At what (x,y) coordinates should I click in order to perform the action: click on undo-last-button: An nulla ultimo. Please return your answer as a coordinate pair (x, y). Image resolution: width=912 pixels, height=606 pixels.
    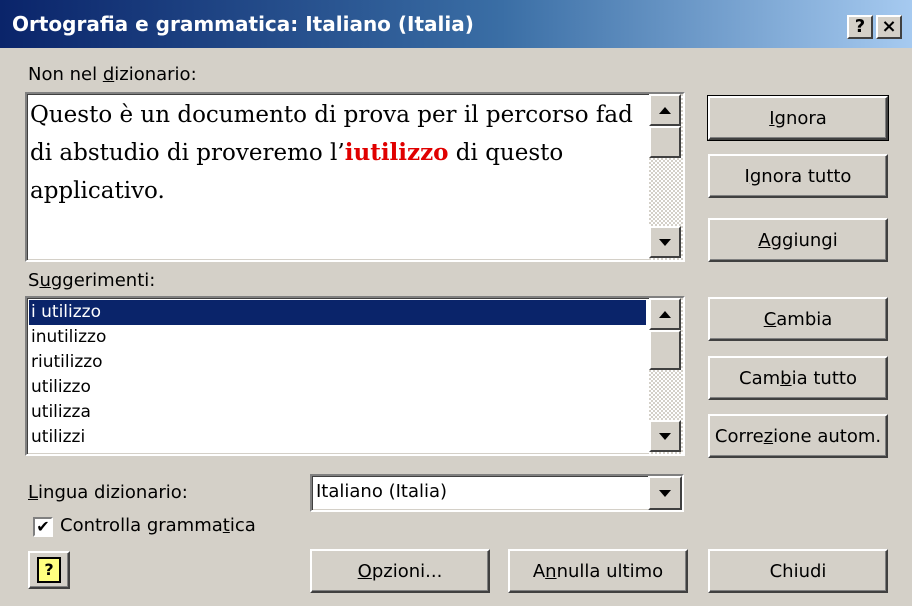
    Looking at the image, I should click on (598, 571).